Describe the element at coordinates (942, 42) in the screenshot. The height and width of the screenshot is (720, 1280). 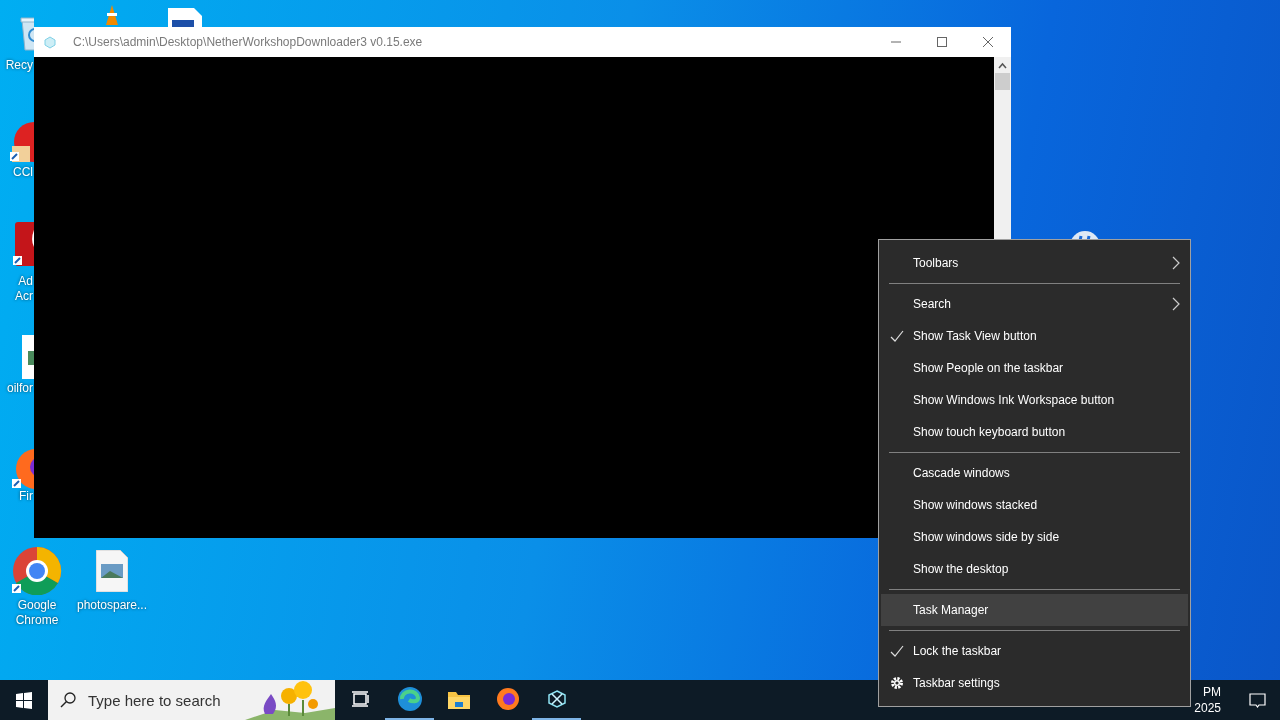
I see `maximize-icon` at that location.